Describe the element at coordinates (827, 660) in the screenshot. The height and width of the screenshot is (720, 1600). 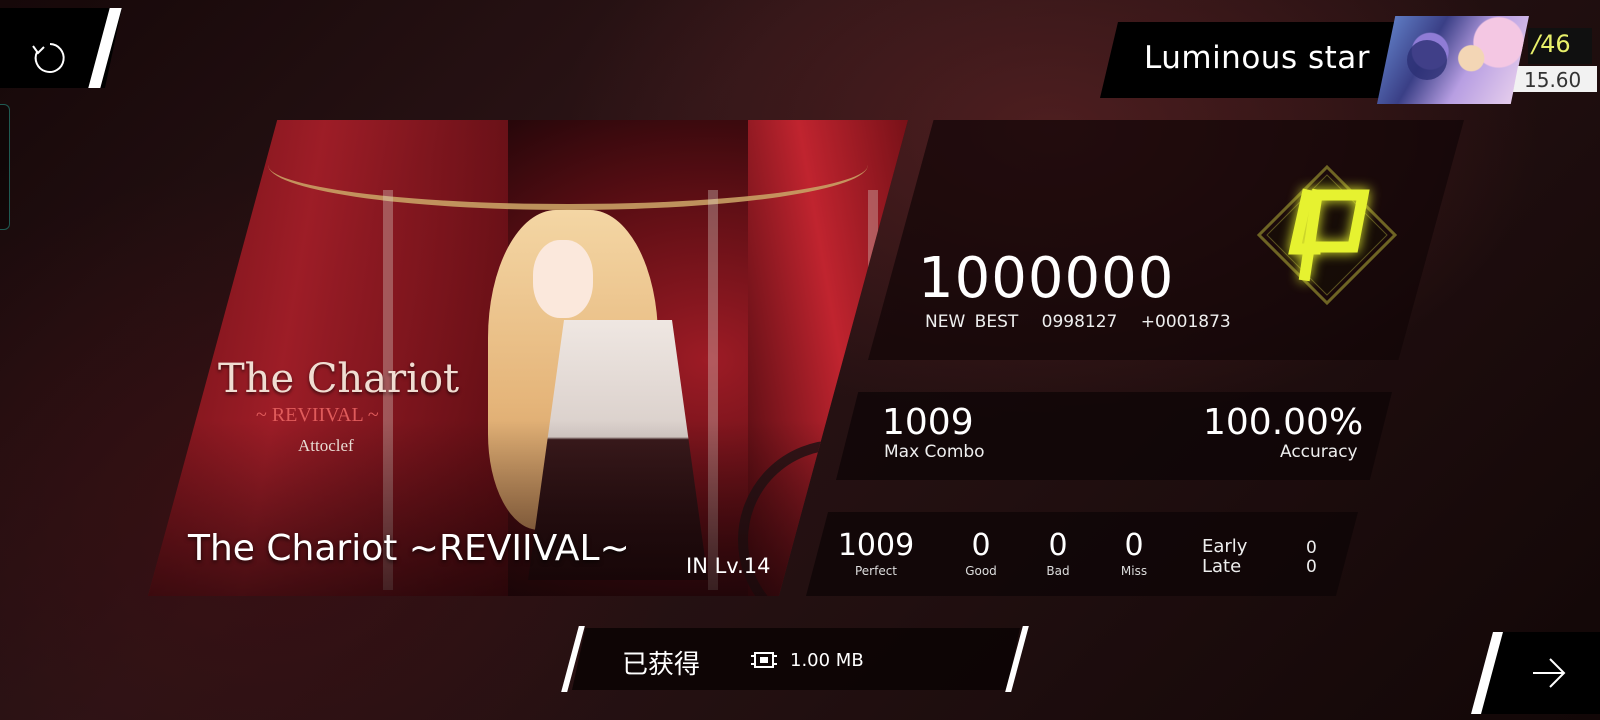
I see `download-size: 1.00 MB` at that location.